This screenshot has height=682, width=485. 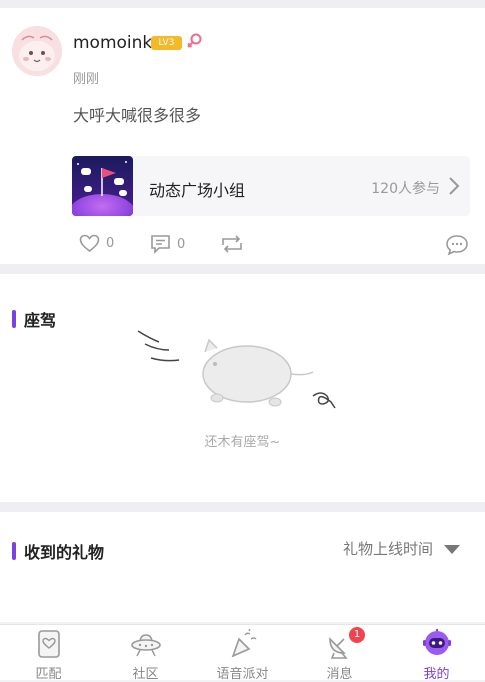 I want to click on like-count: 0, so click(x=110, y=243).